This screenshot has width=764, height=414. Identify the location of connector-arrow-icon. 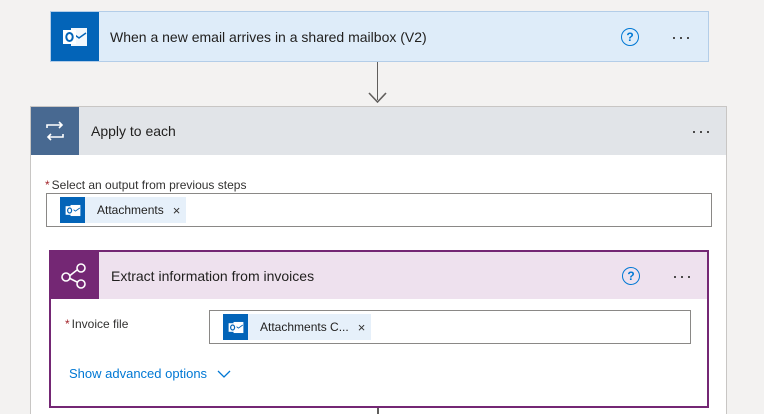
(377, 98).